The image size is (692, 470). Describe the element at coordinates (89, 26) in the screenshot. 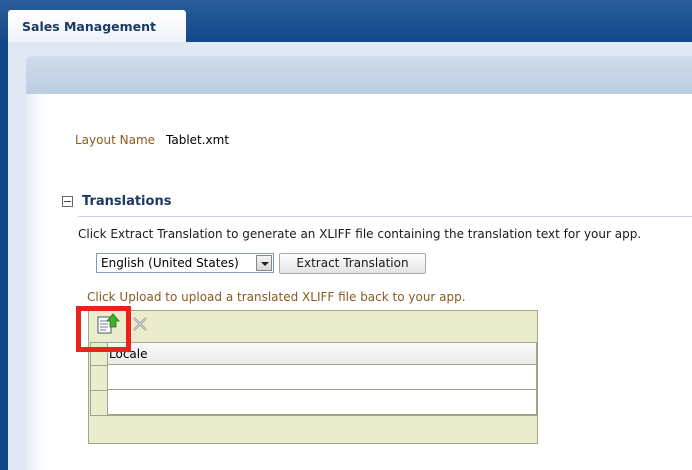

I see `app-title: Sales Management` at that location.